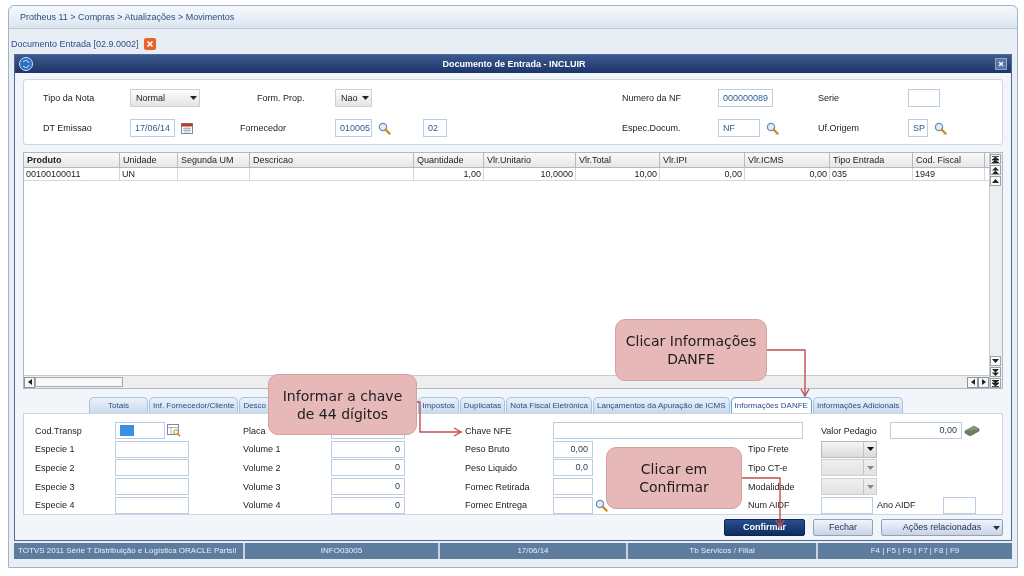 The image size is (1024, 576). Describe the element at coordinates (618, 160) in the screenshot. I see `column-header: Vlr.Total` at that location.